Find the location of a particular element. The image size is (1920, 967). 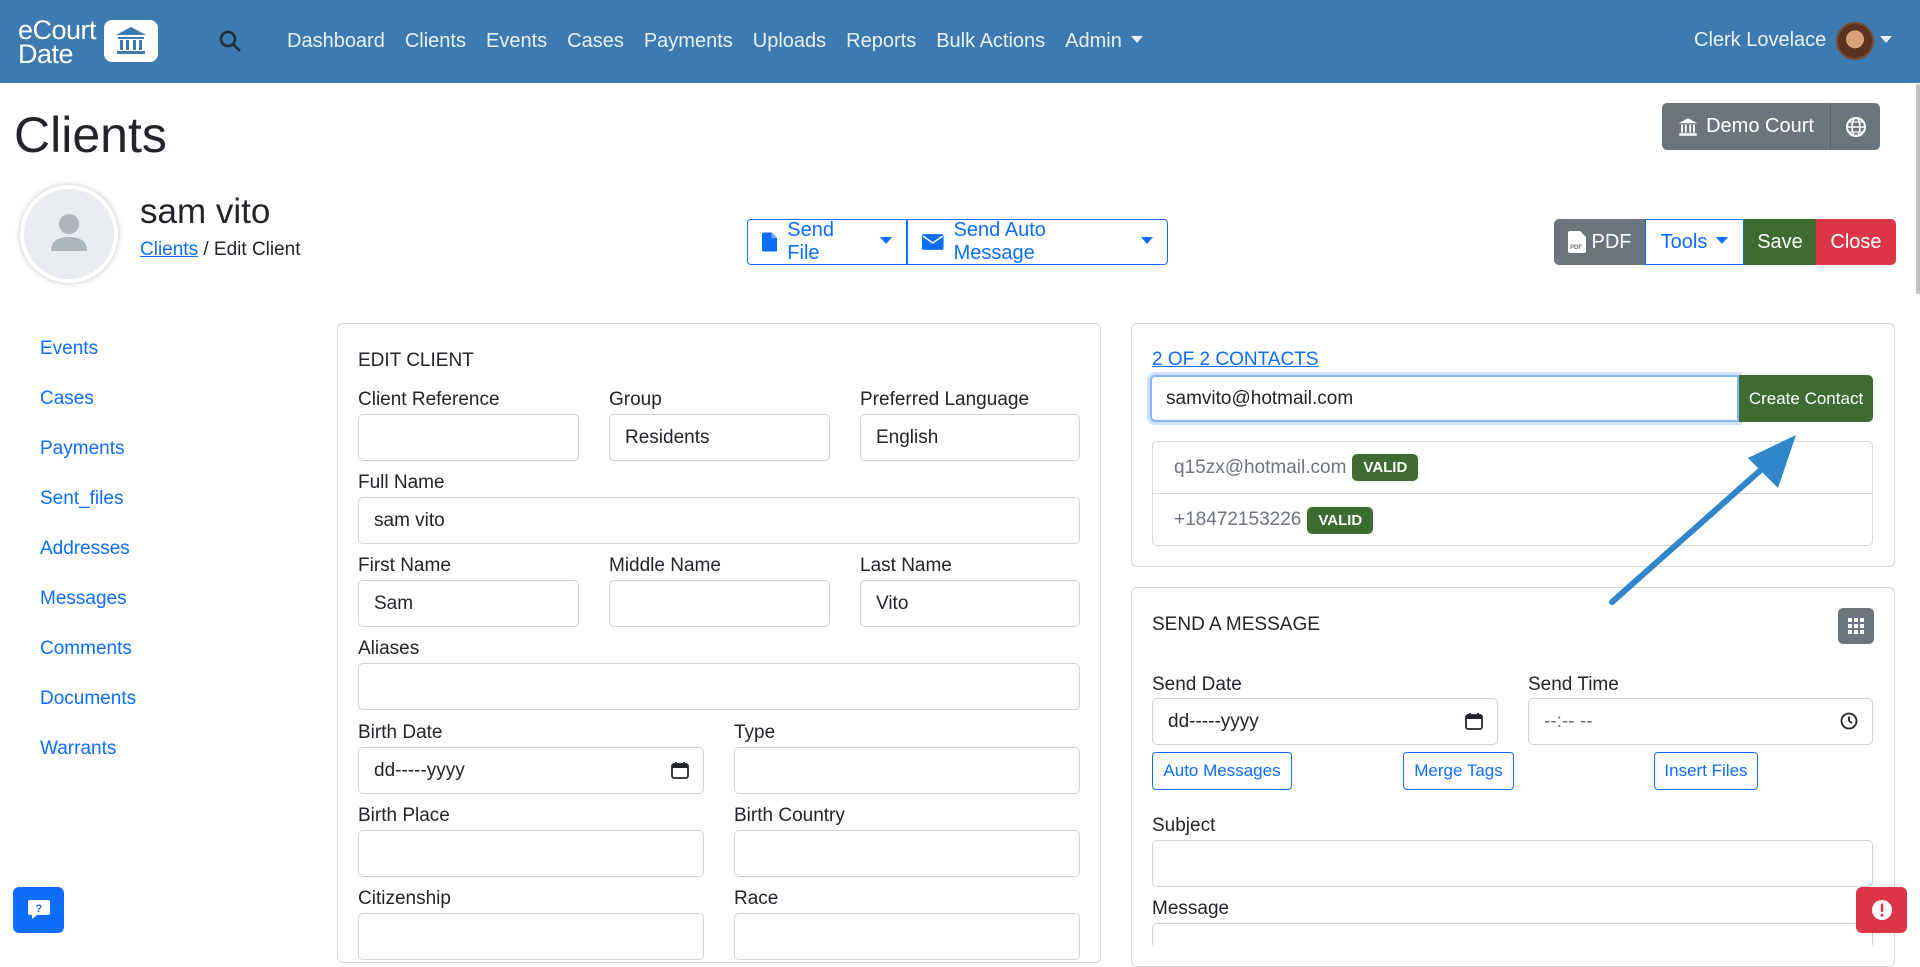

sidebar-item-comments: Comments is located at coordinates (86, 649).